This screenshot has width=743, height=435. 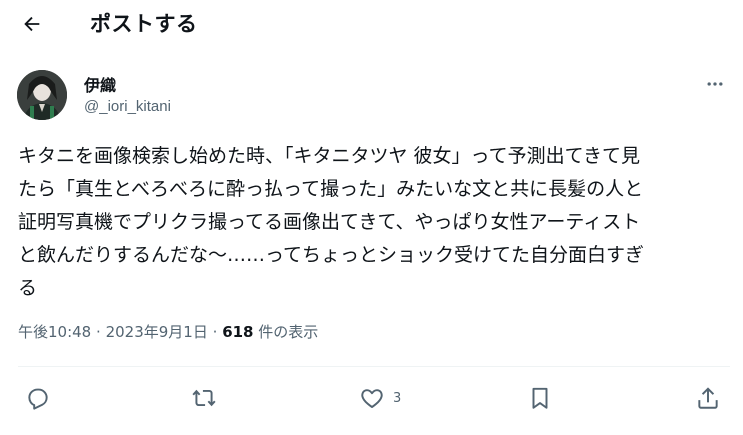 I want to click on share-button, so click(x=708, y=398).